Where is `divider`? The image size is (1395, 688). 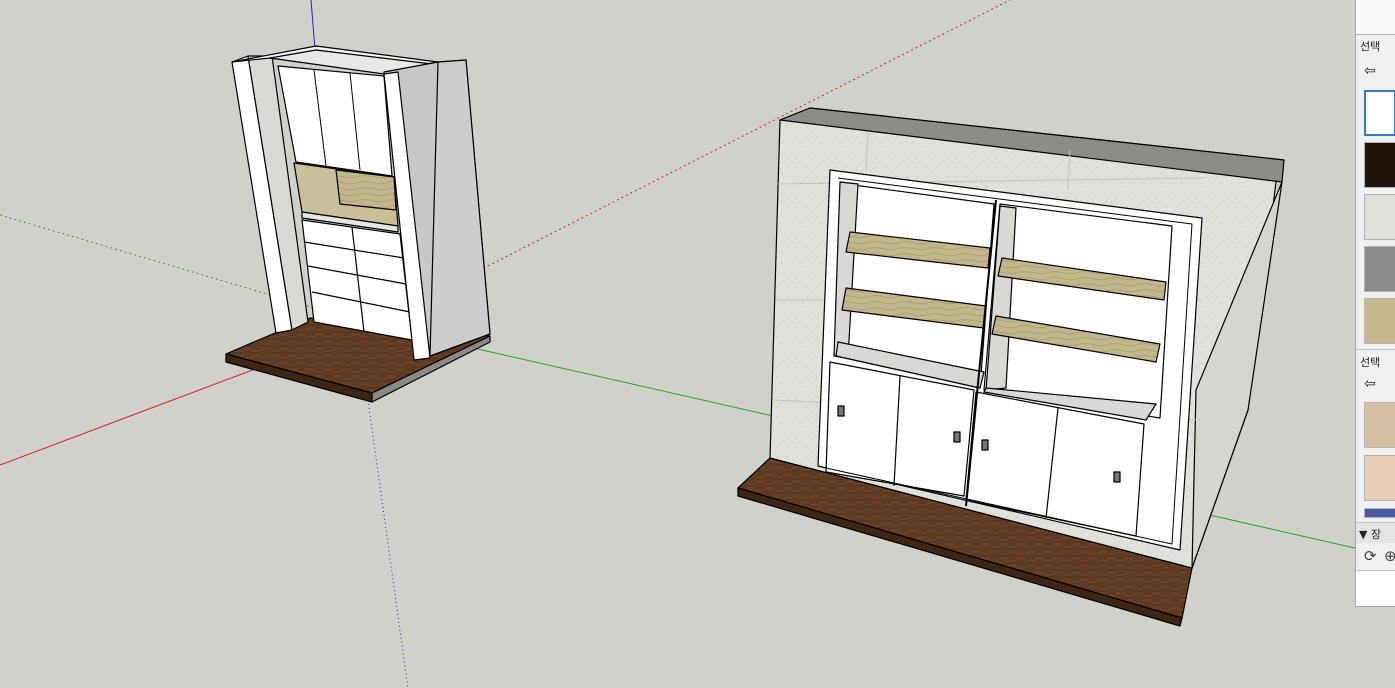 divider is located at coordinates (1375, 349).